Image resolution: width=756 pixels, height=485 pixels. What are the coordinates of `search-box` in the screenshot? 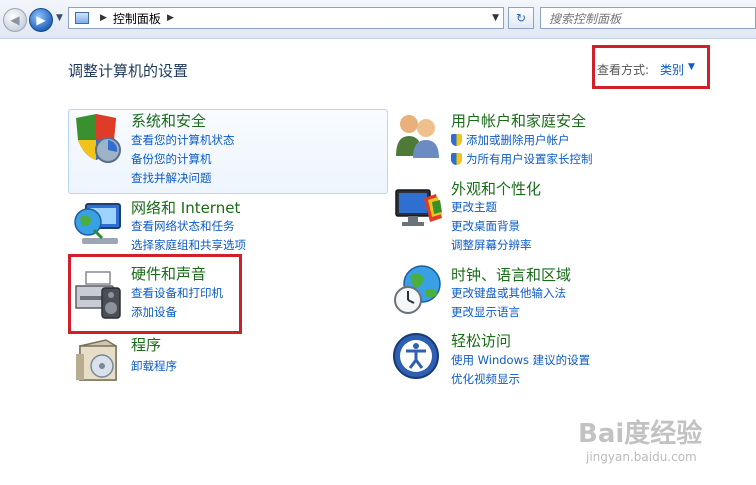 It's located at (648, 18).